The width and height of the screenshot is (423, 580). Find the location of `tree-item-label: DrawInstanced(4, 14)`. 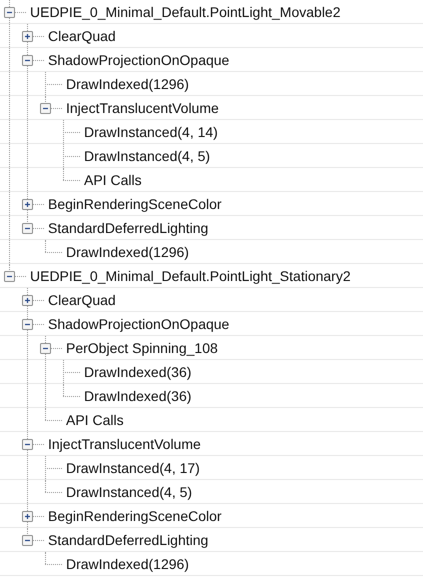

tree-item-label: DrawInstanced(4, 14) is located at coordinates (150, 131).